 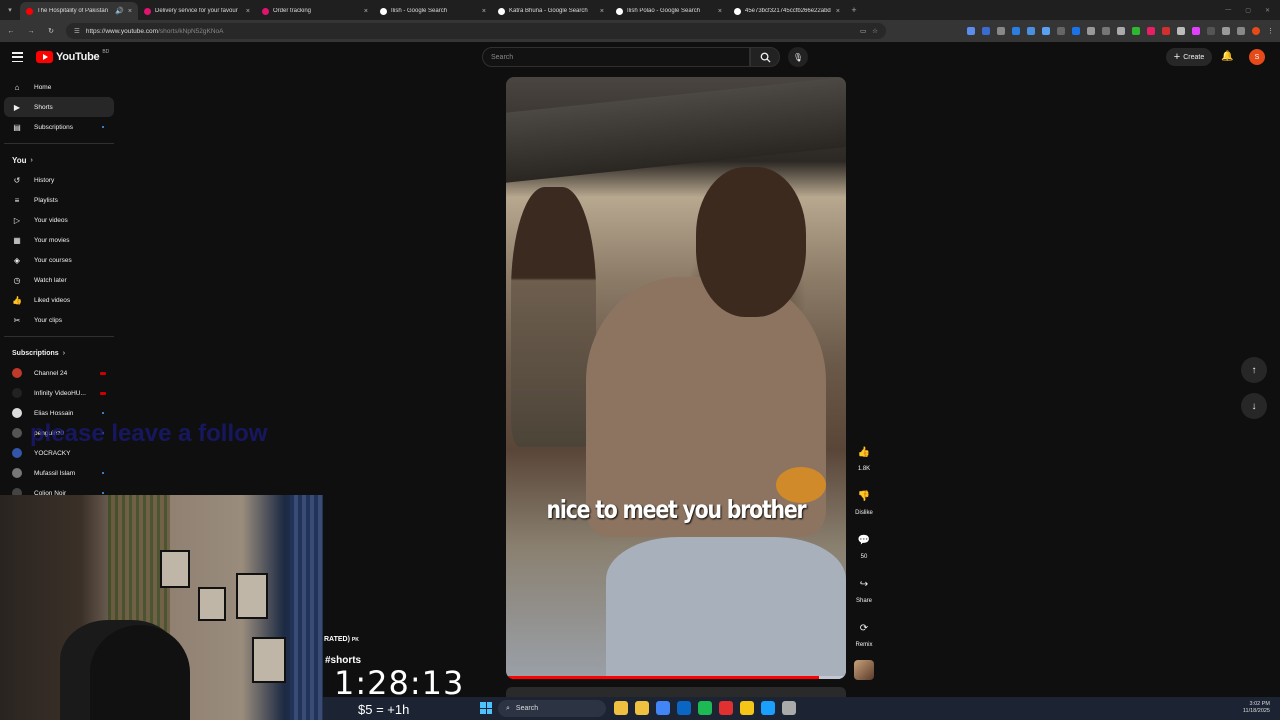 What do you see at coordinates (486, 708) in the screenshot?
I see `windows-start-icon` at bounding box center [486, 708].